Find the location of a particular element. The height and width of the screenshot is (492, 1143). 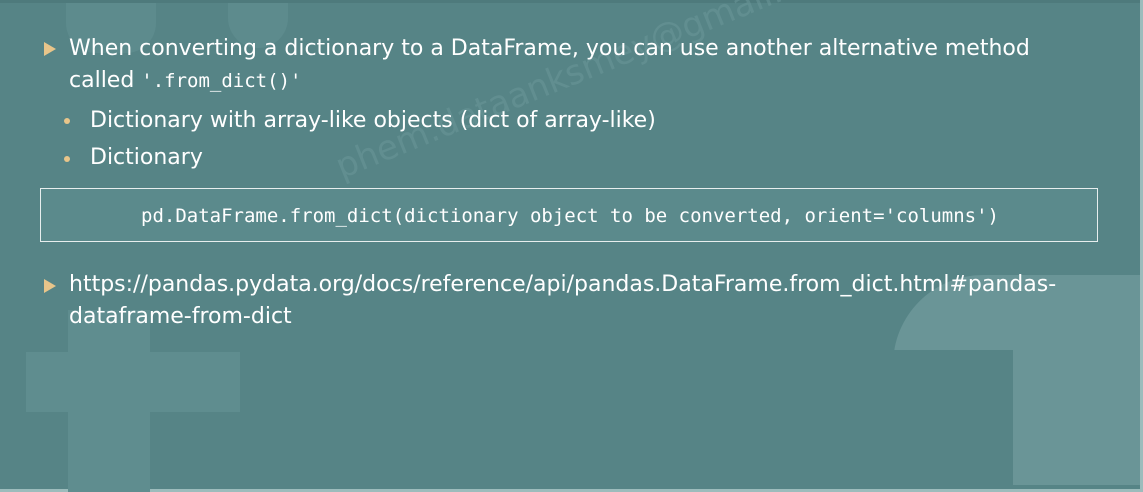

slide-frame-top is located at coordinates (571, 1).